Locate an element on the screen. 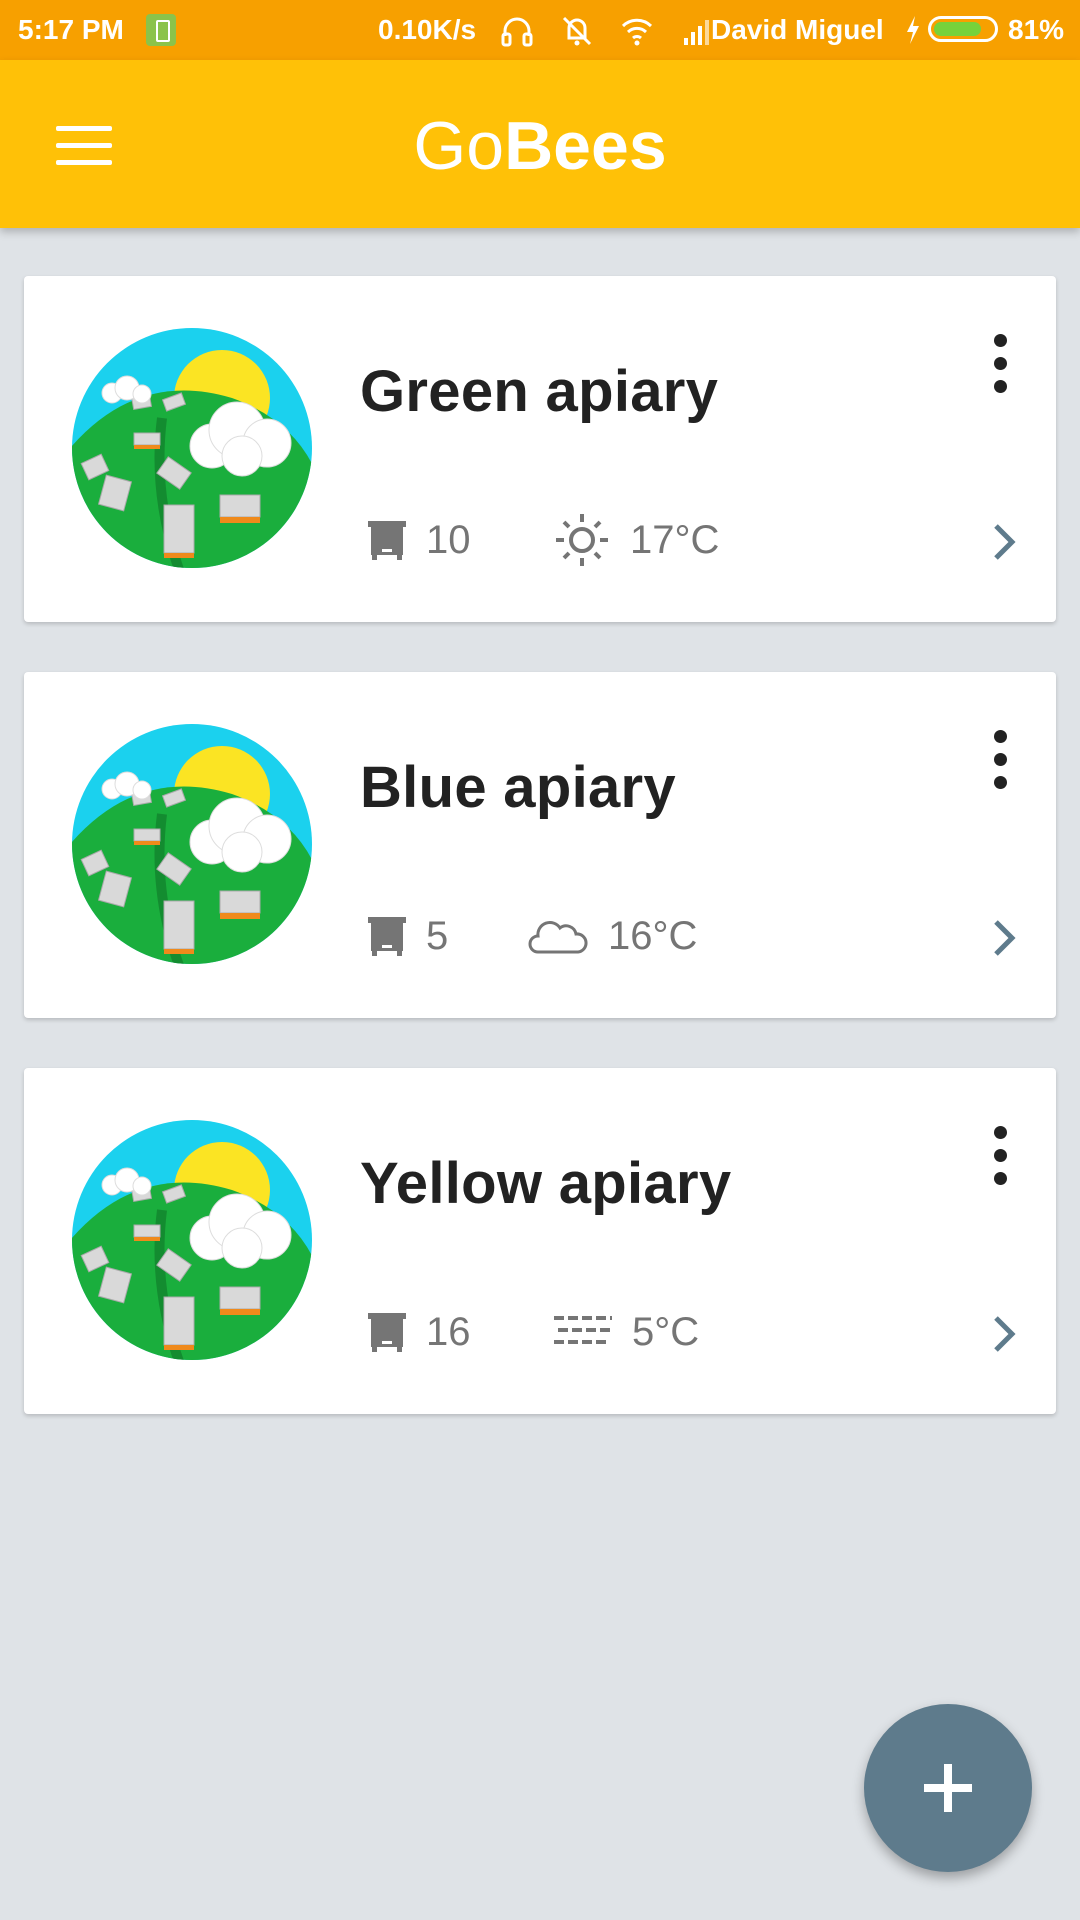 The image size is (1080, 1920). plus-icon is located at coordinates (948, 1788).